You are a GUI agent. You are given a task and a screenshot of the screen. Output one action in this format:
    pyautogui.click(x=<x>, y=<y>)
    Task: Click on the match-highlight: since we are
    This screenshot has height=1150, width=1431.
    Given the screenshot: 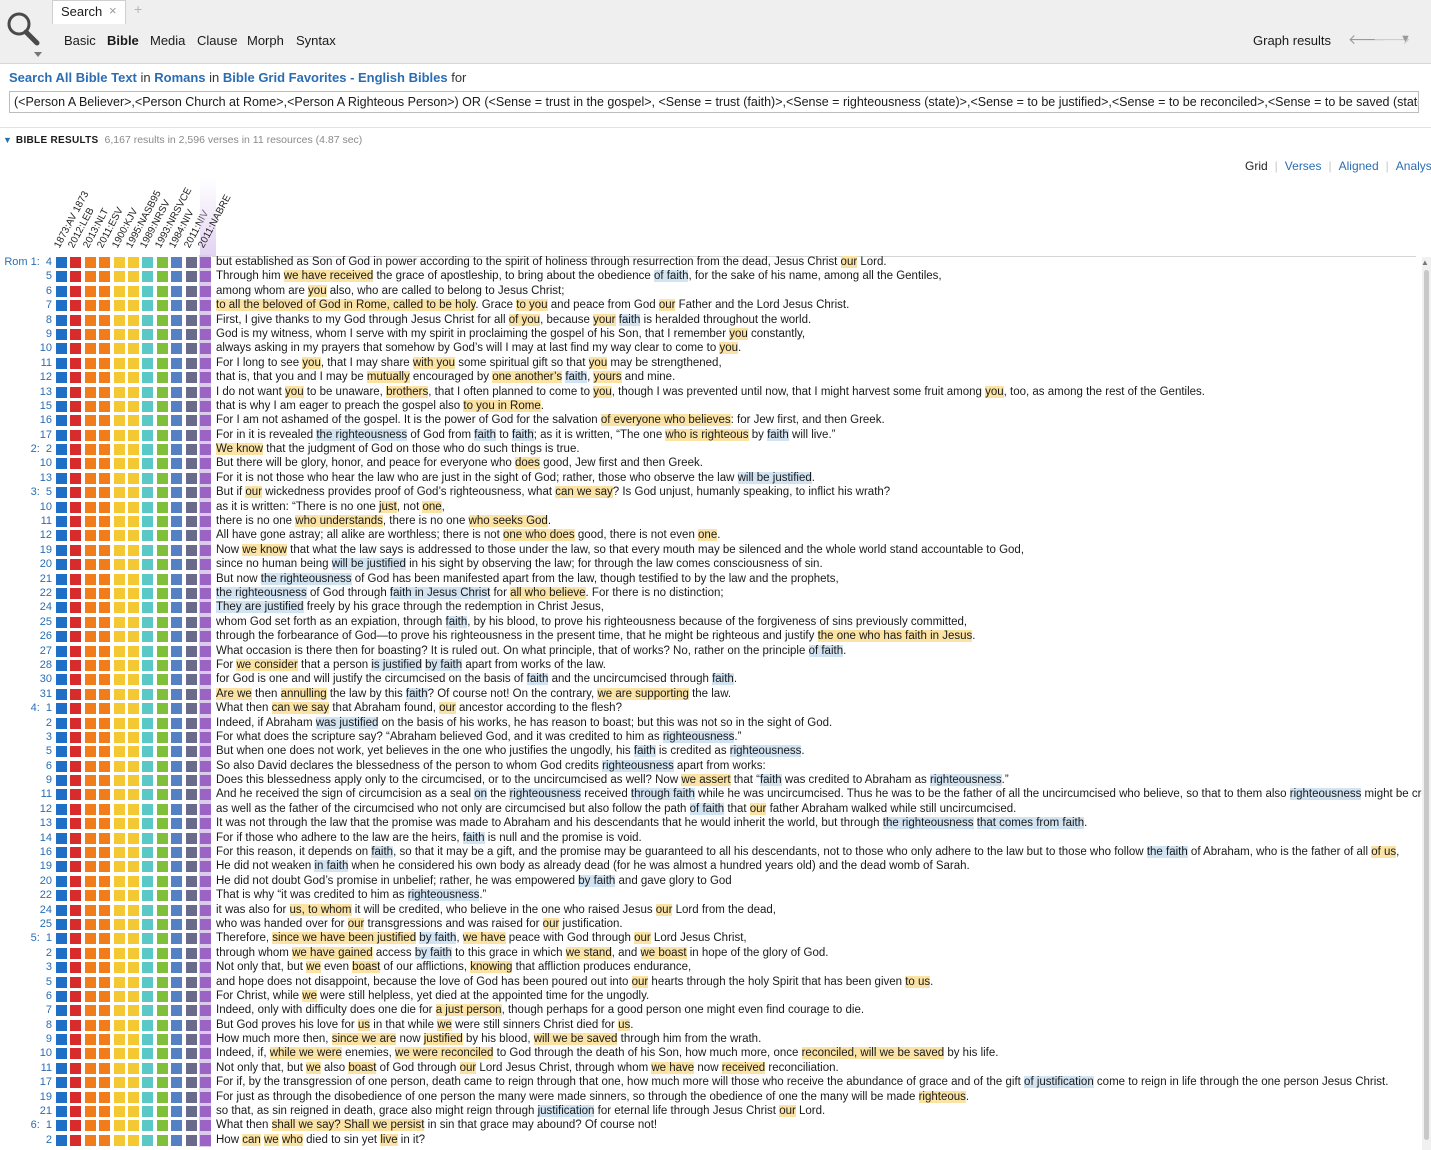 What is the action you would take?
    pyautogui.click(x=364, y=1039)
    